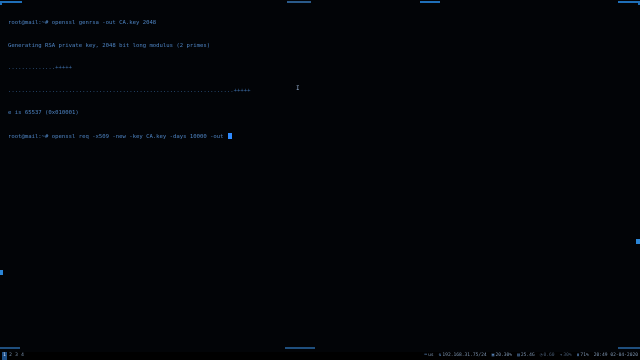 Image resolution: width=640 pixels, height=360 pixels. What do you see at coordinates (1, 3) in the screenshot?
I see `hud-corner-top-left-tick` at bounding box center [1, 3].